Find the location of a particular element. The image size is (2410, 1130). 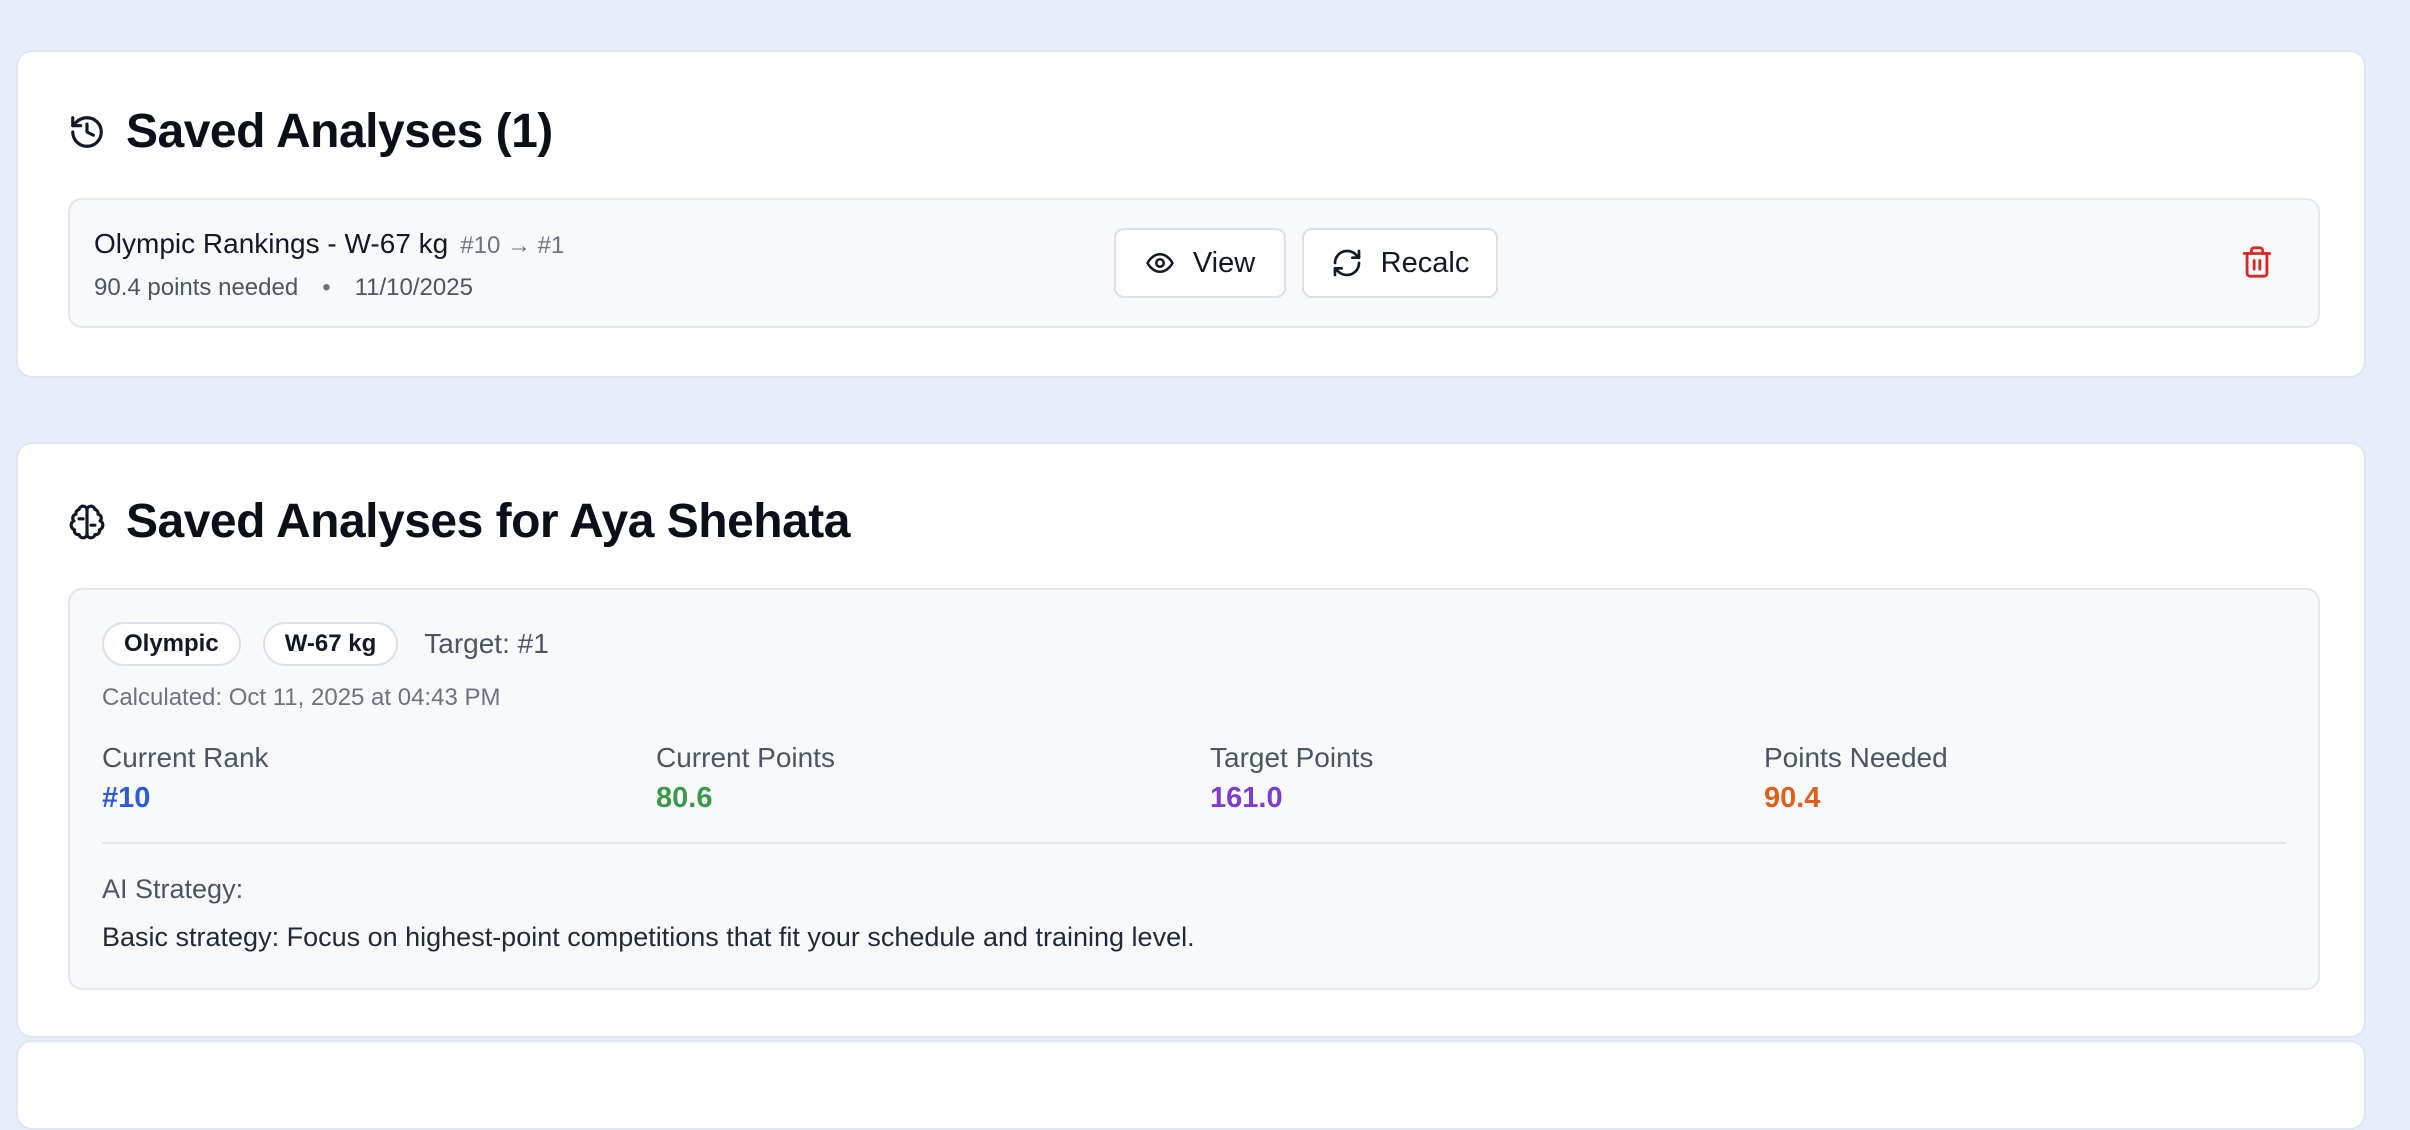

stat-current-points: Current Points 80.6 is located at coordinates (745, 778).